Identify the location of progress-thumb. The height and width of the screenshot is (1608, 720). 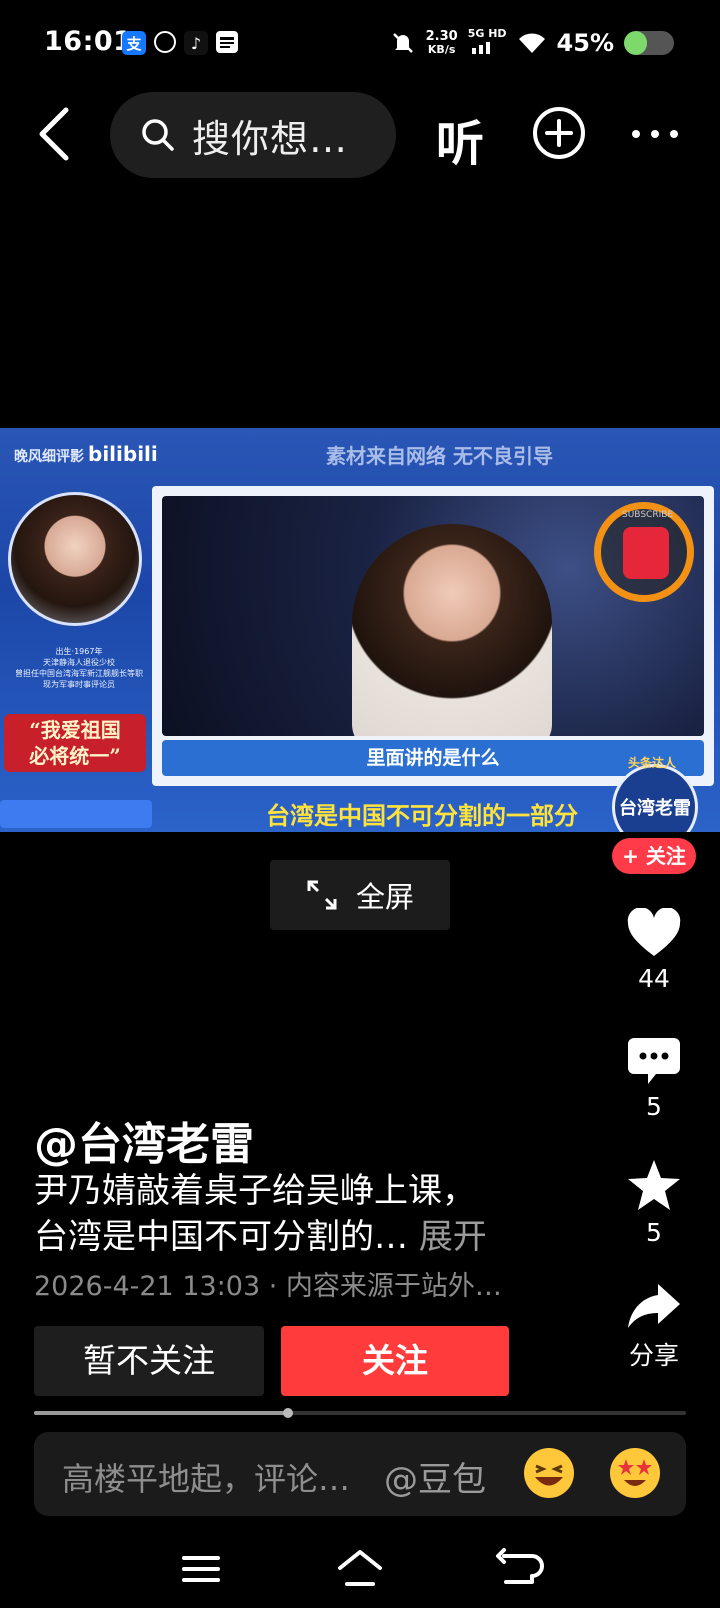
(288, 1413).